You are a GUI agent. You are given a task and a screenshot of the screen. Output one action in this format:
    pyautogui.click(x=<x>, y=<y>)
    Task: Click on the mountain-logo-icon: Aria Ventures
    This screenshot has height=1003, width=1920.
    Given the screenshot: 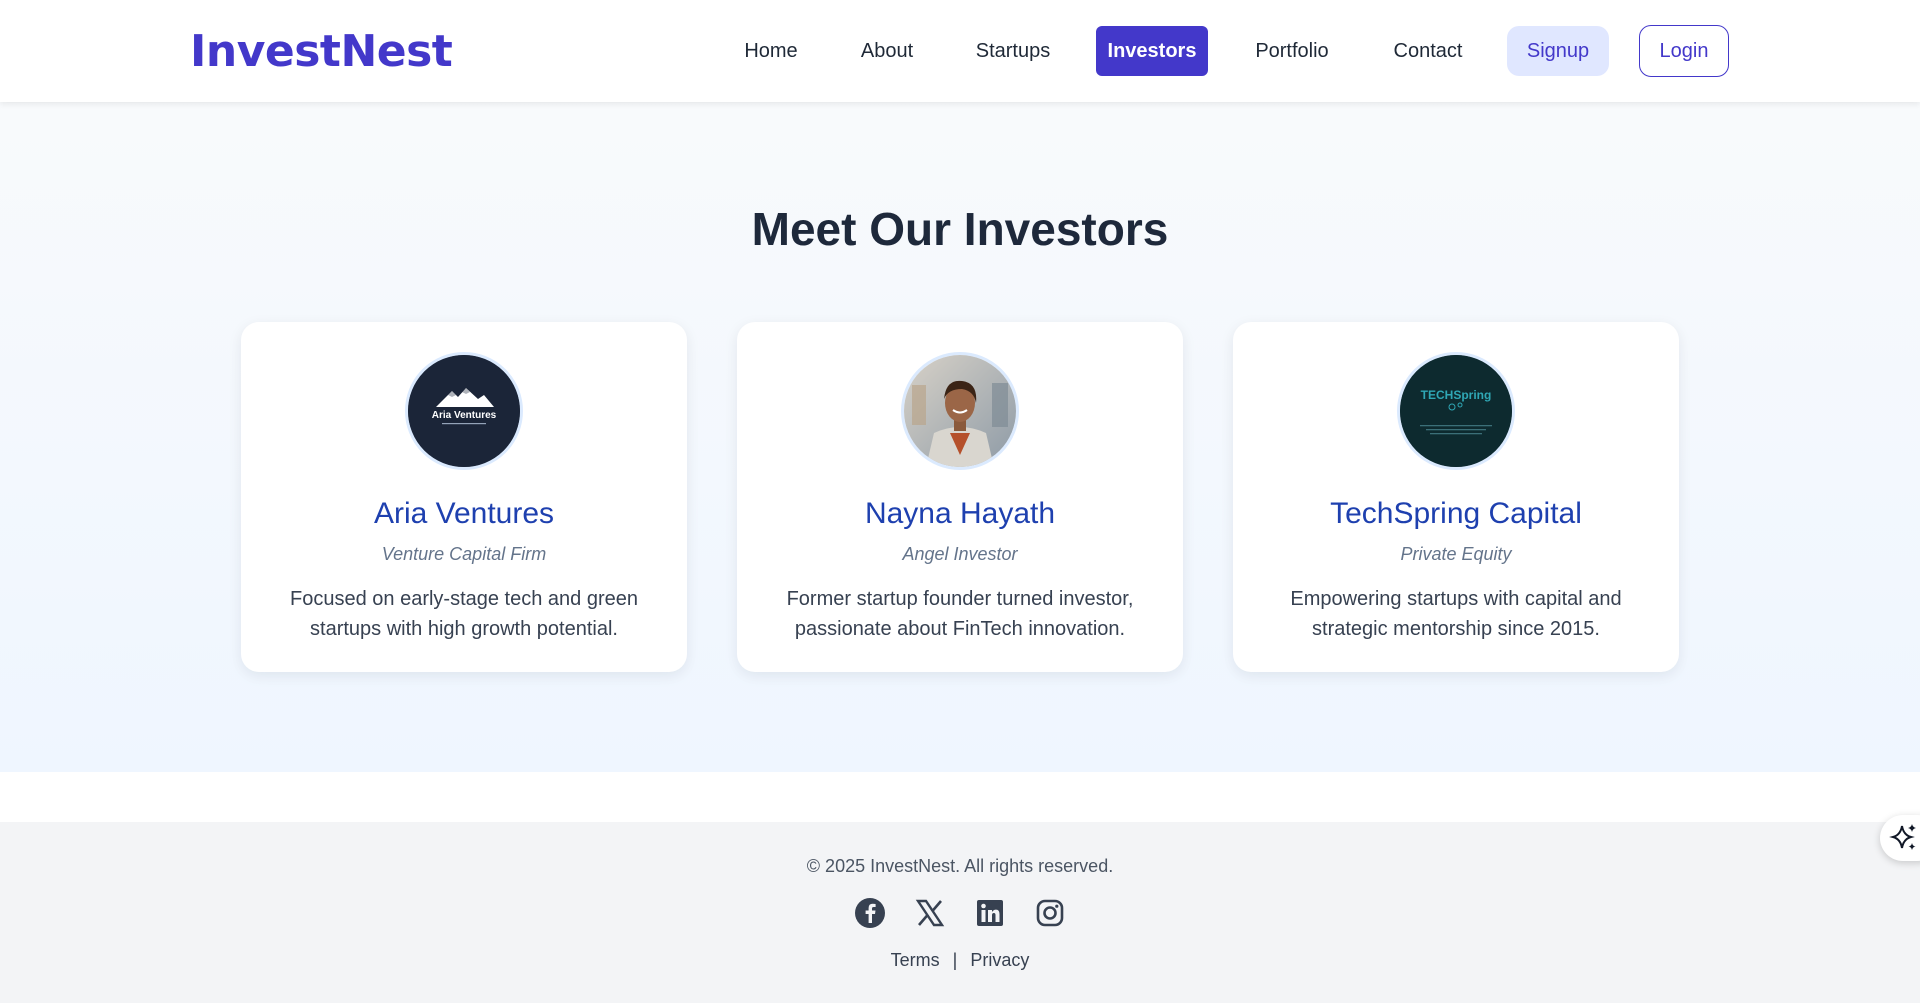 What is the action you would take?
    pyautogui.click(x=464, y=411)
    